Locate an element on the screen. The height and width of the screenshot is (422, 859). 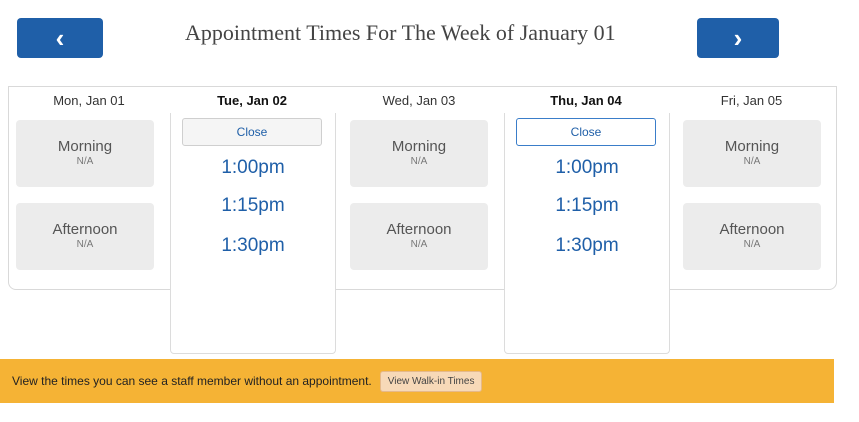
chevron-right-icon: › is located at coordinates (738, 37).